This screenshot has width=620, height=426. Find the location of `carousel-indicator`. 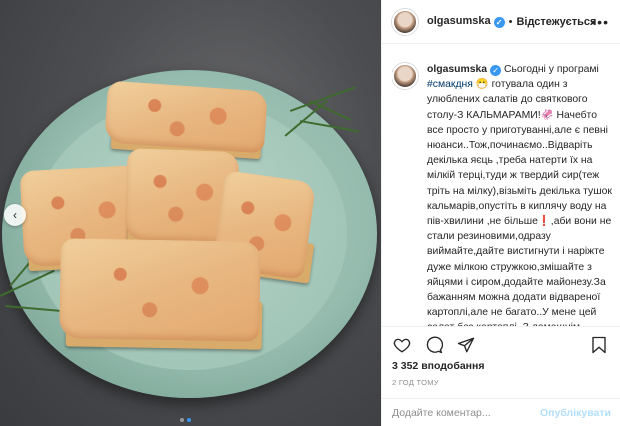

carousel-indicator is located at coordinates (185, 420).